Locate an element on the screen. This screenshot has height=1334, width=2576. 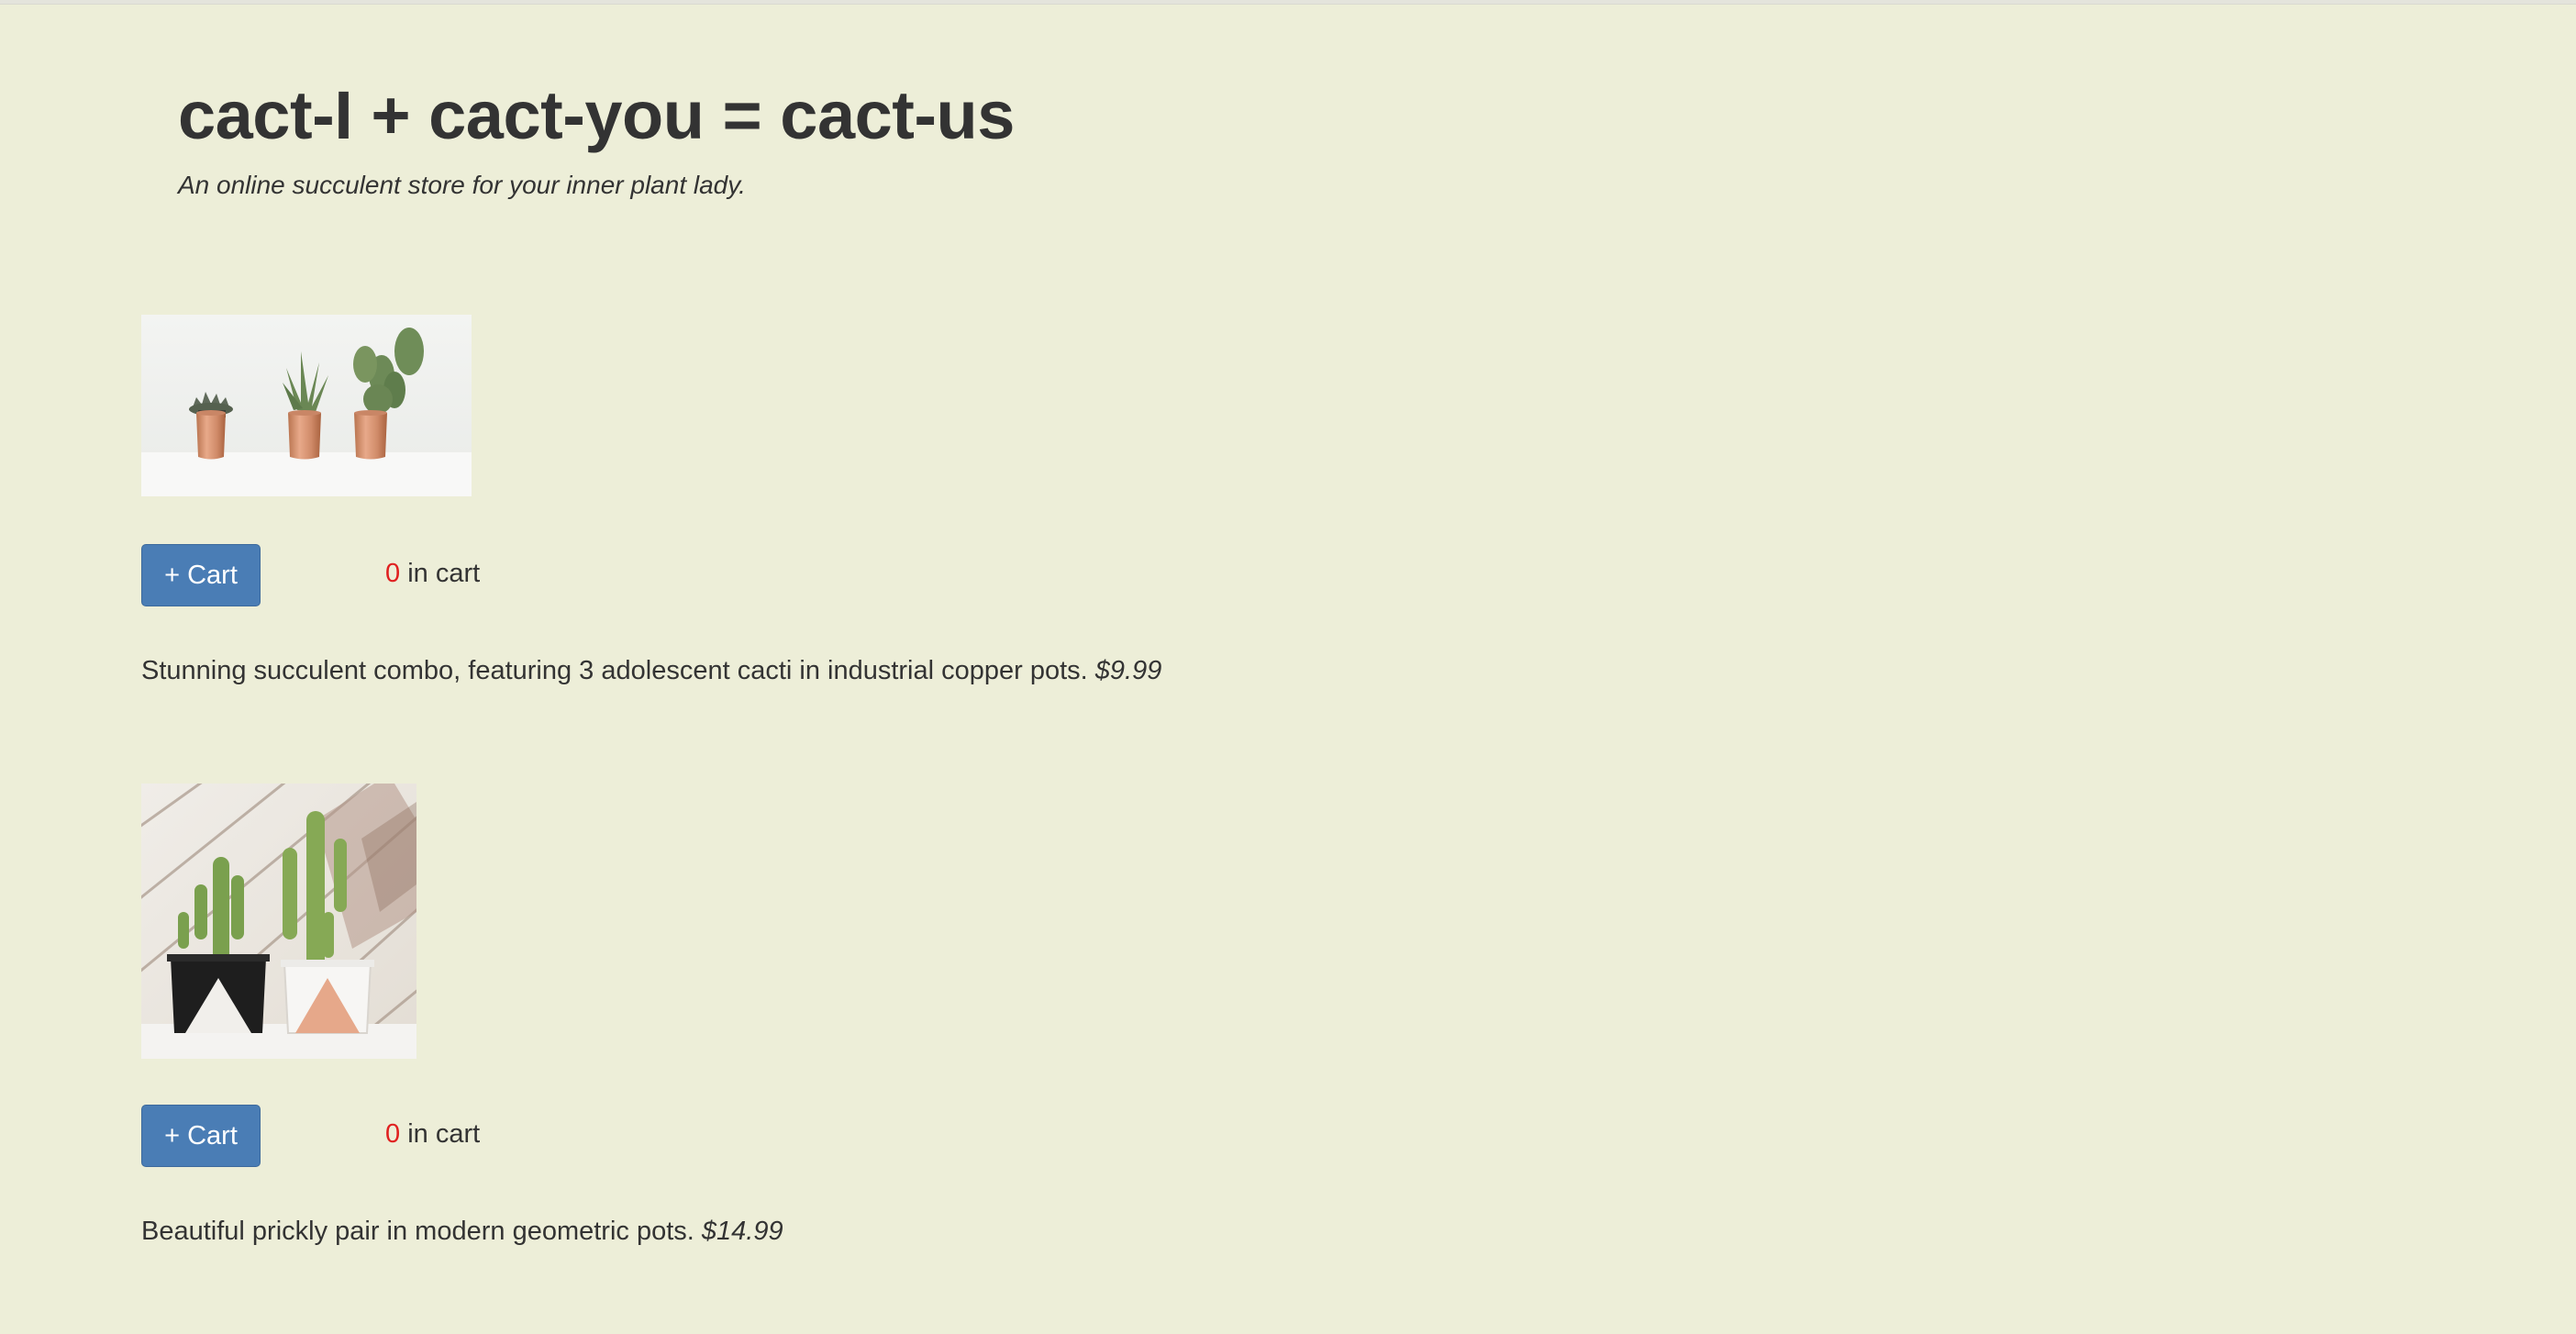
top-border is located at coordinates (1288, 2).